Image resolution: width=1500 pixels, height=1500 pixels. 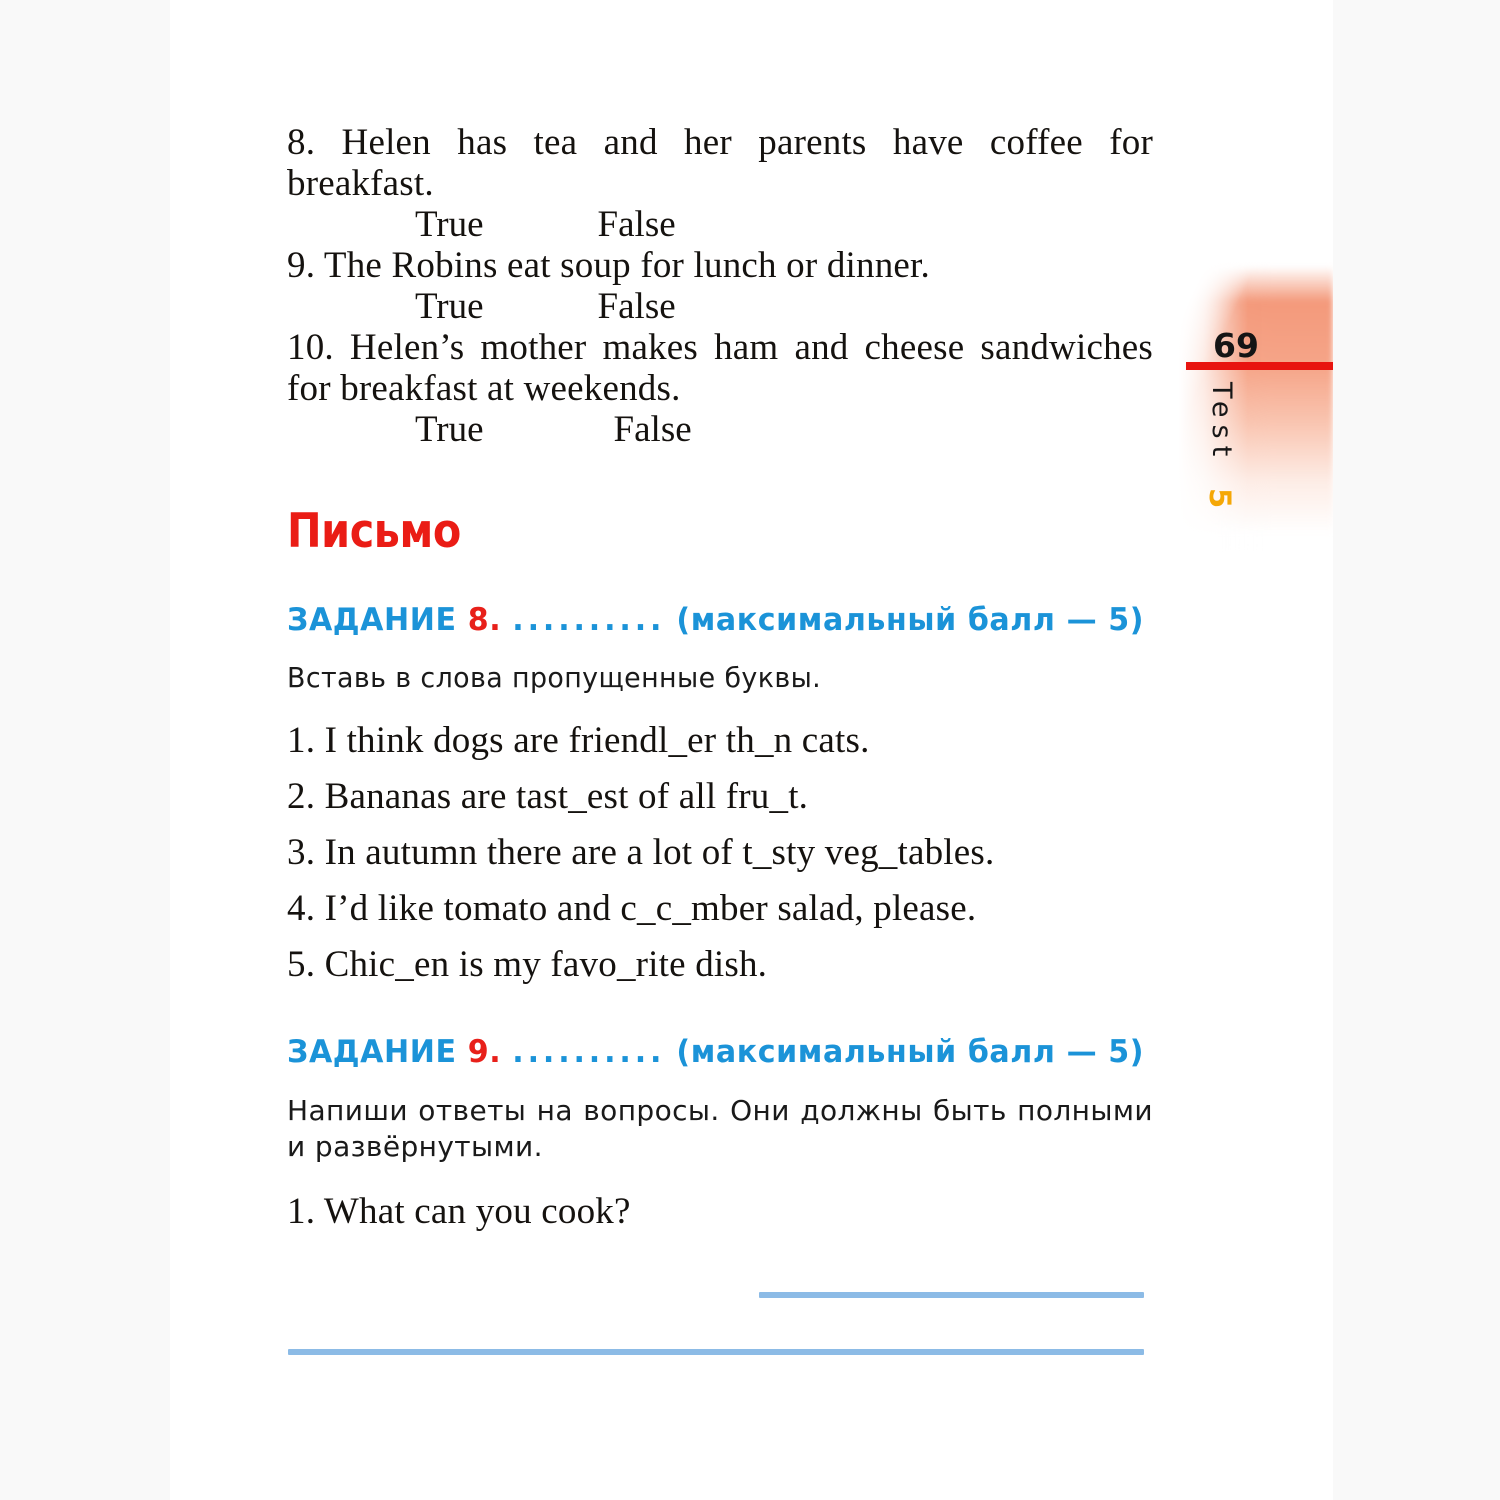 What do you see at coordinates (1221, 423) in the screenshot?
I see `margin-tab-test-text: Test` at bounding box center [1221, 423].